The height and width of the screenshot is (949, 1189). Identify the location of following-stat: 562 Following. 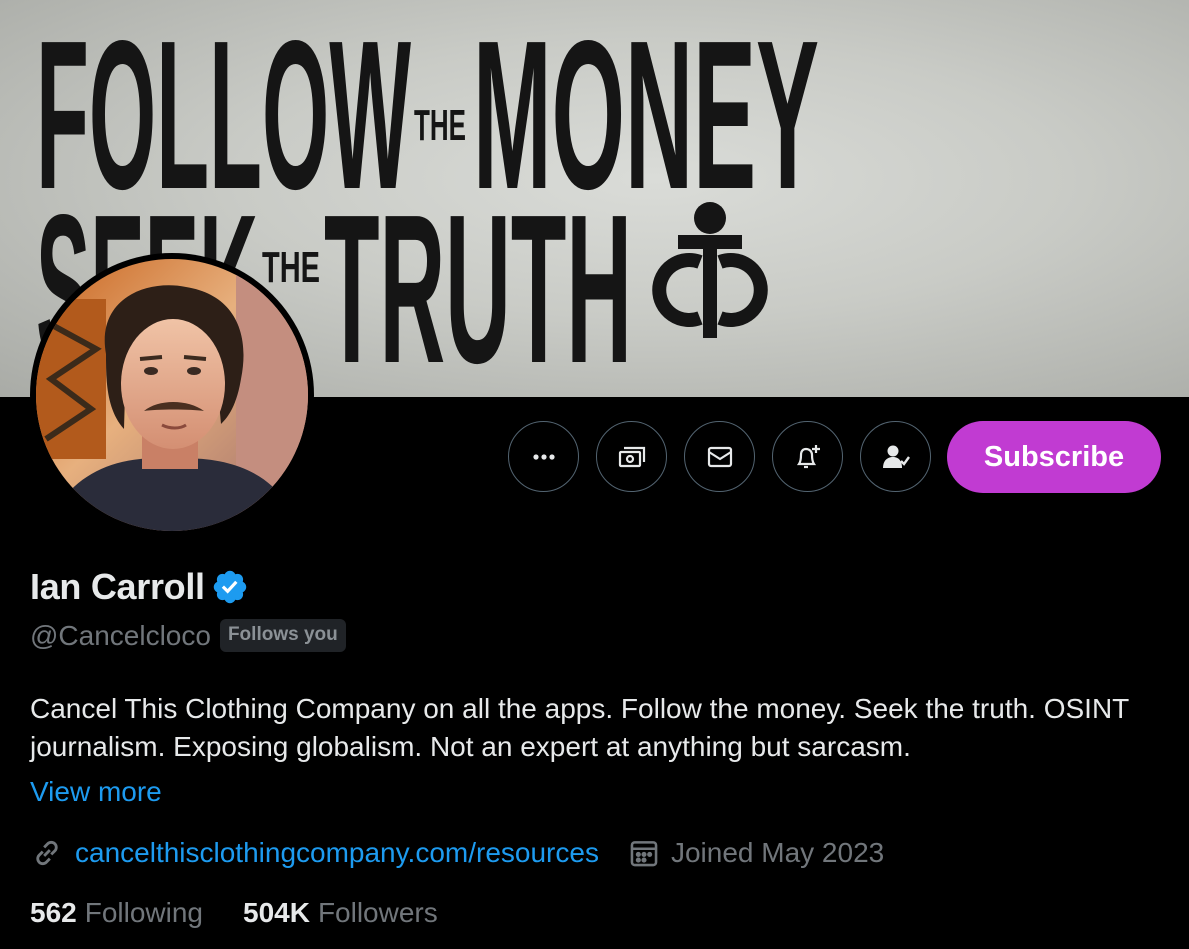
(116, 913).